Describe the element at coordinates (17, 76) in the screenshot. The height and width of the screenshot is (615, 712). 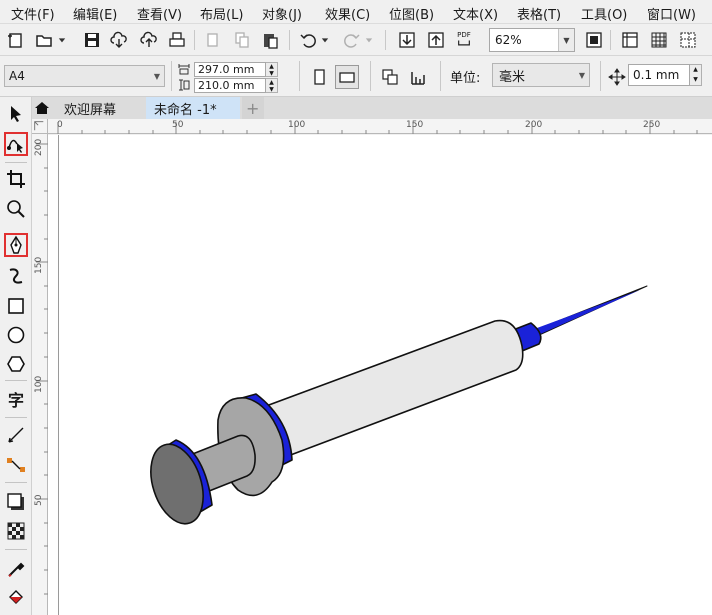
I see `page-size-value: A4` at that location.